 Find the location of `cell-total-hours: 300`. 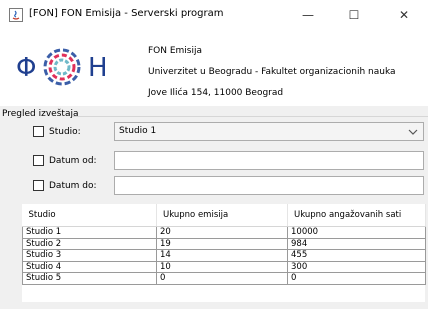

cell-total-hours: 300 is located at coordinates (356, 266).